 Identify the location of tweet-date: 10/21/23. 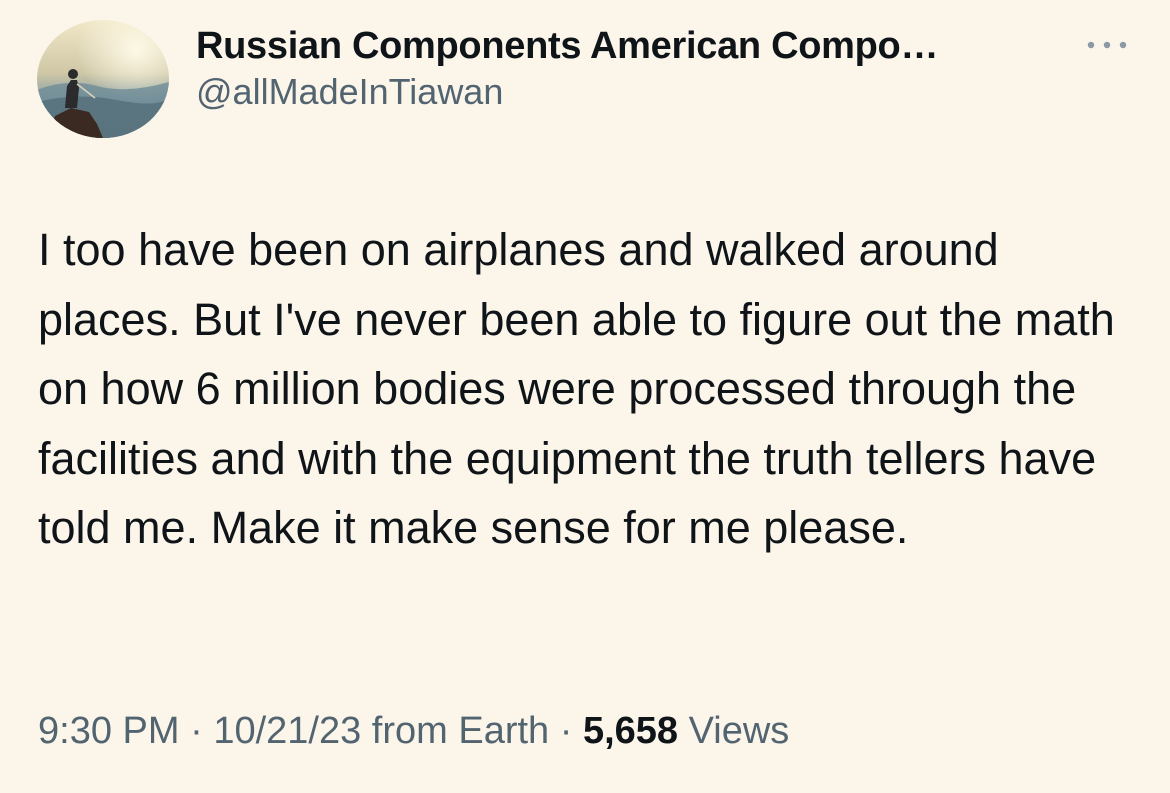
(287, 731).